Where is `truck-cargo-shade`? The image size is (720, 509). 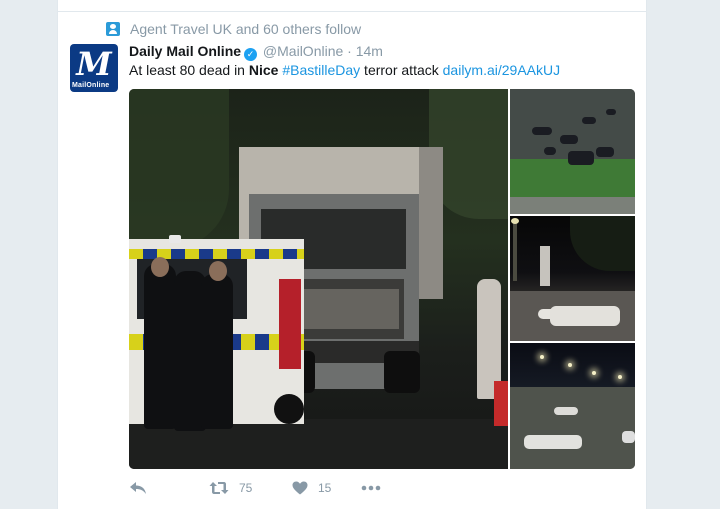 truck-cargo-shade is located at coordinates (431, 223).